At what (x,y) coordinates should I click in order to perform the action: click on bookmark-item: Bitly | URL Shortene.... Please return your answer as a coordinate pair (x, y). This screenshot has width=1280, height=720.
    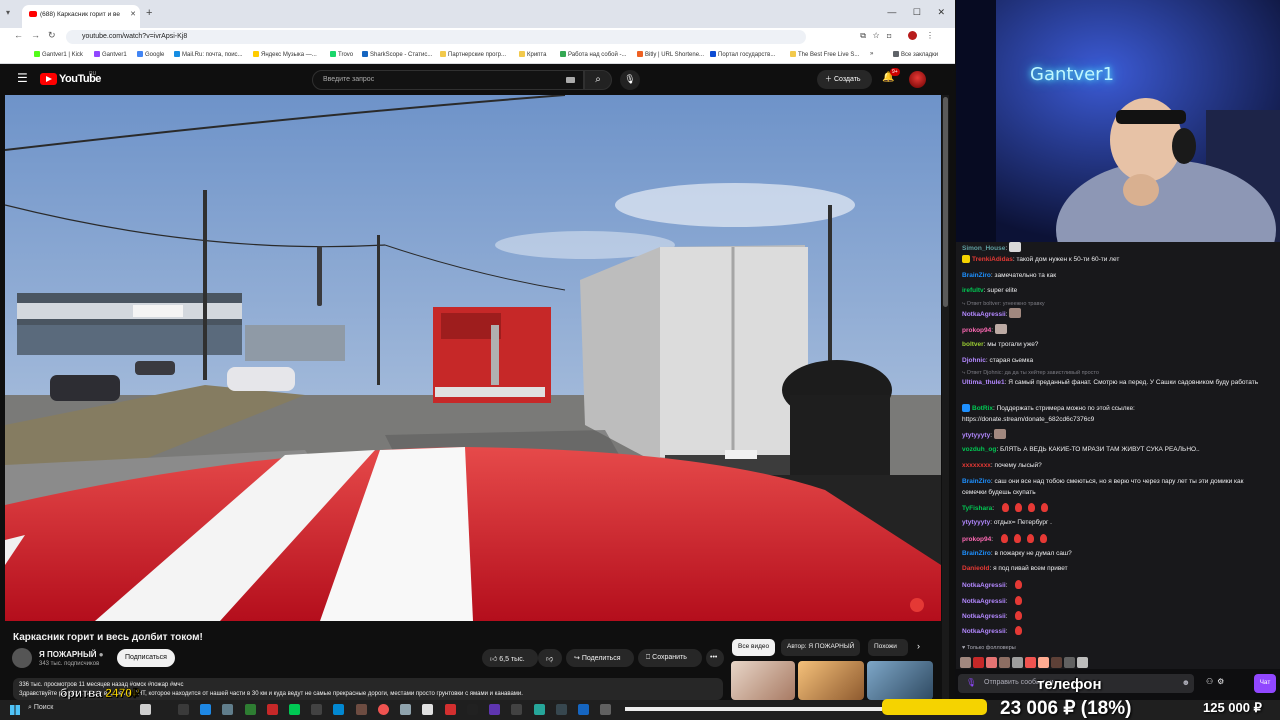
    Looking at the image, I should click on (670, 54).